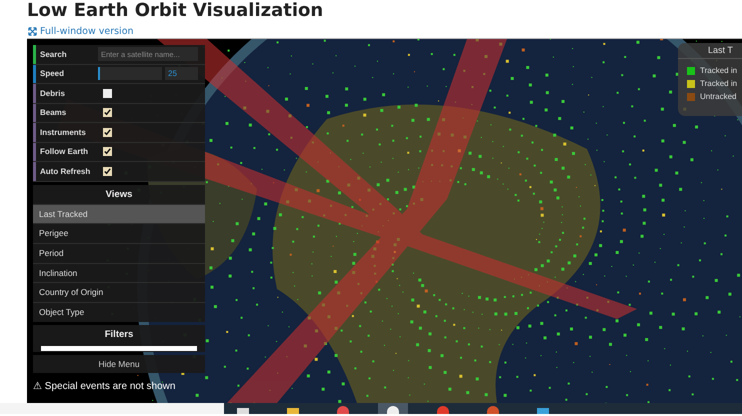 The height and width of the screenshot is (416, 742). Describe the element at coordinates (119, 195) in the screenshot. I see `views-heading: Views` at that location.